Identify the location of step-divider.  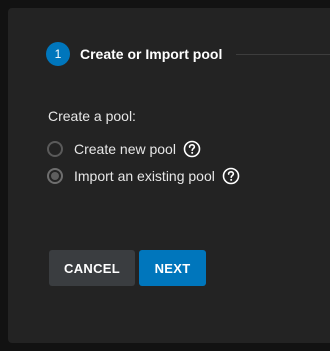
(283, 54).